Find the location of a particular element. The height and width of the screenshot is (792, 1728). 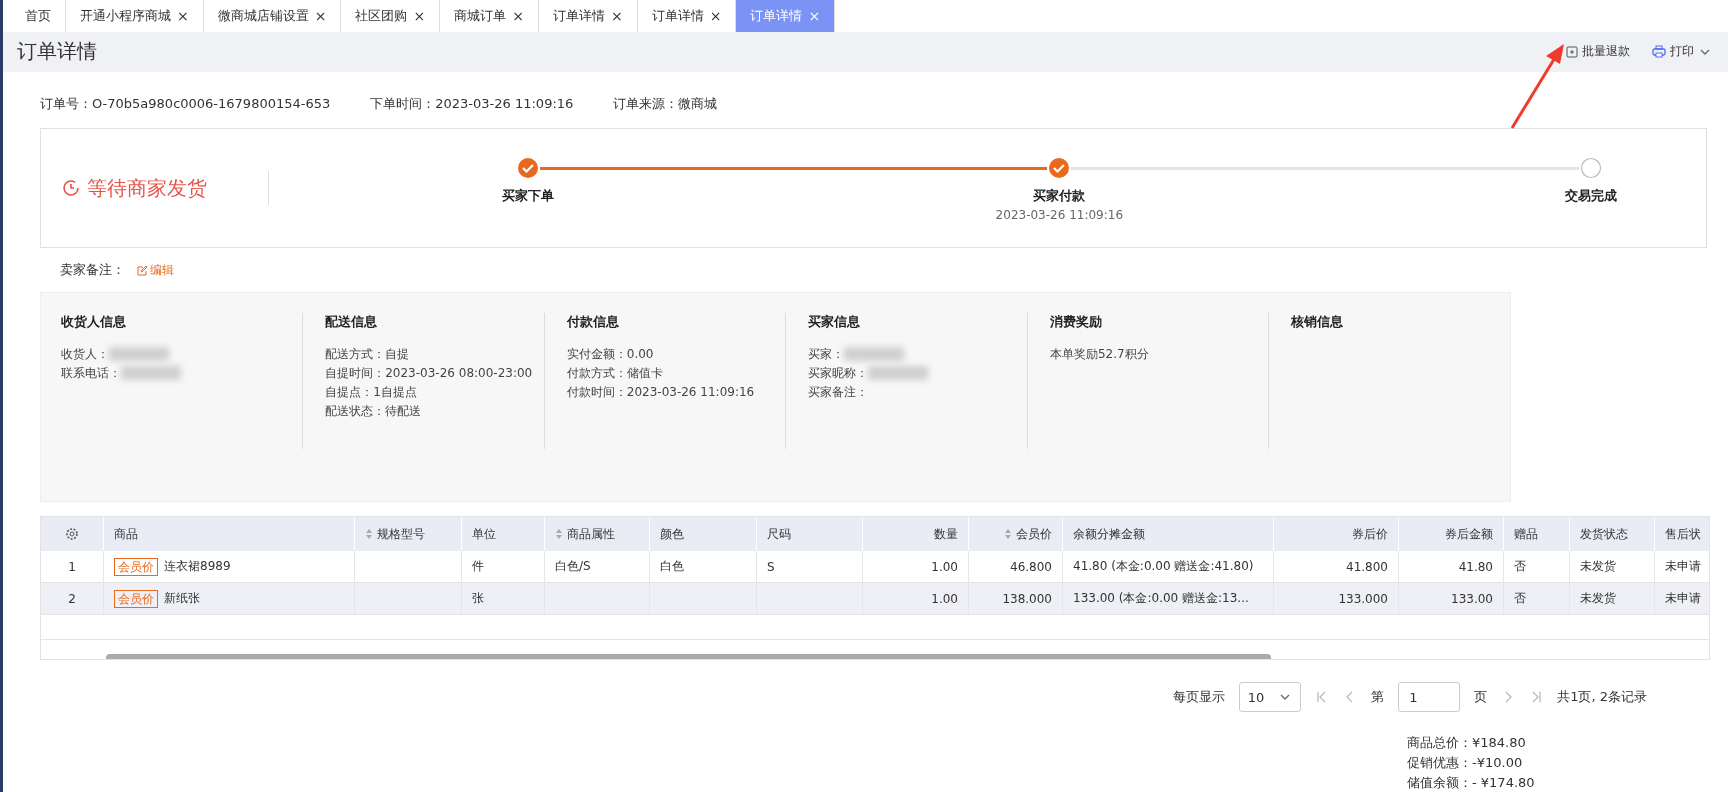

tab: 社区团购 × is located at coordinates (391, 16).